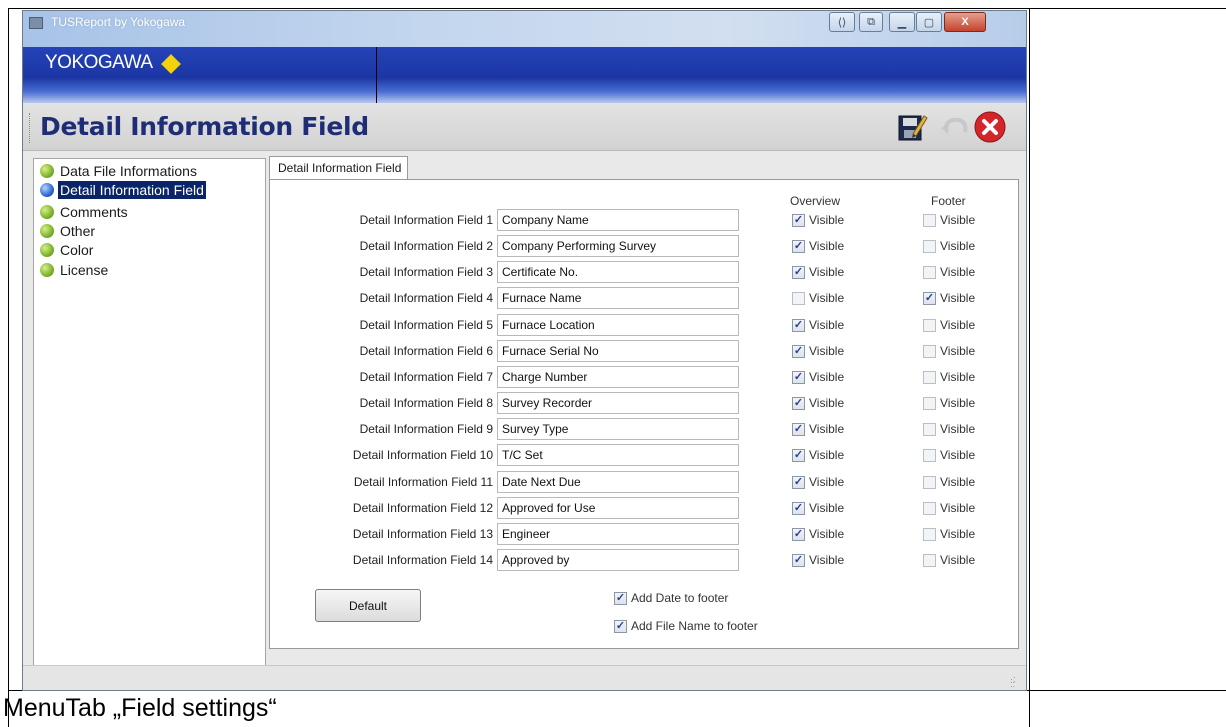 Image resolution: width=1226 pixels, height=727 pixels. I want to click on minimize-button: ▁, so click(902, 22).